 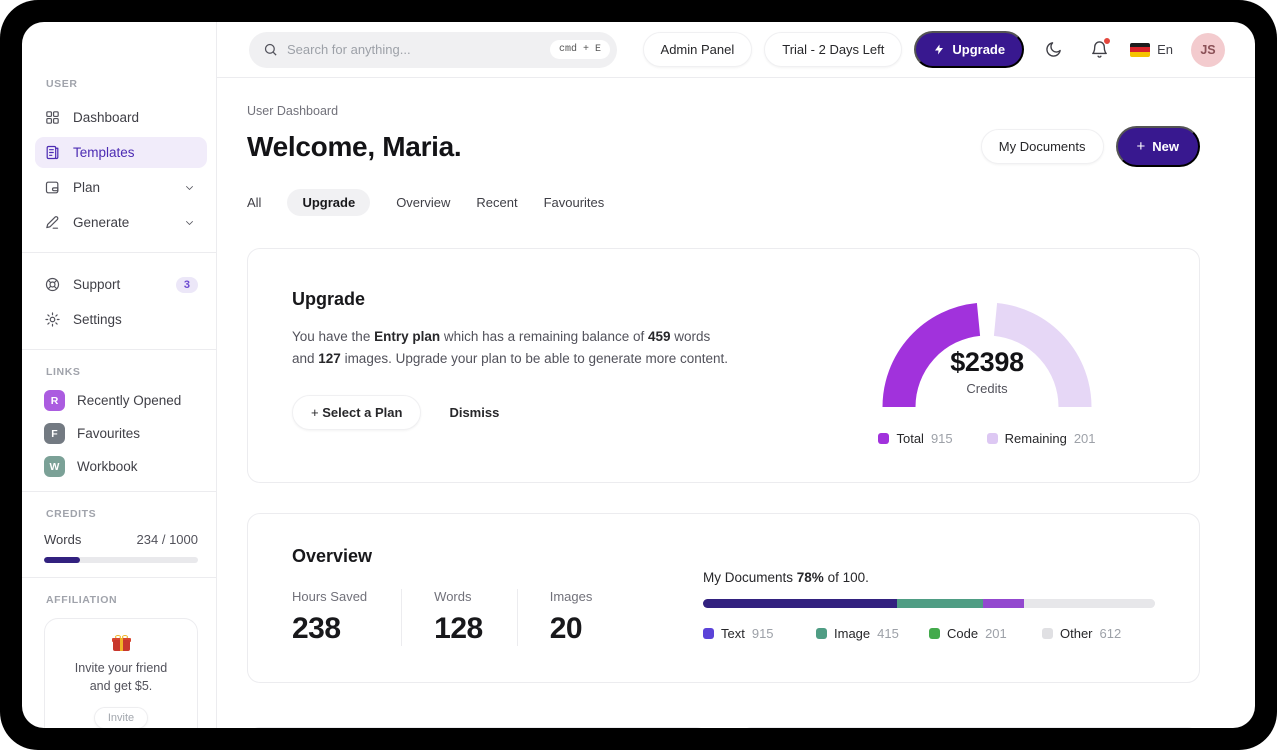 I want to click on page-title: Welcome, Maria., so click(x=354, y=146).